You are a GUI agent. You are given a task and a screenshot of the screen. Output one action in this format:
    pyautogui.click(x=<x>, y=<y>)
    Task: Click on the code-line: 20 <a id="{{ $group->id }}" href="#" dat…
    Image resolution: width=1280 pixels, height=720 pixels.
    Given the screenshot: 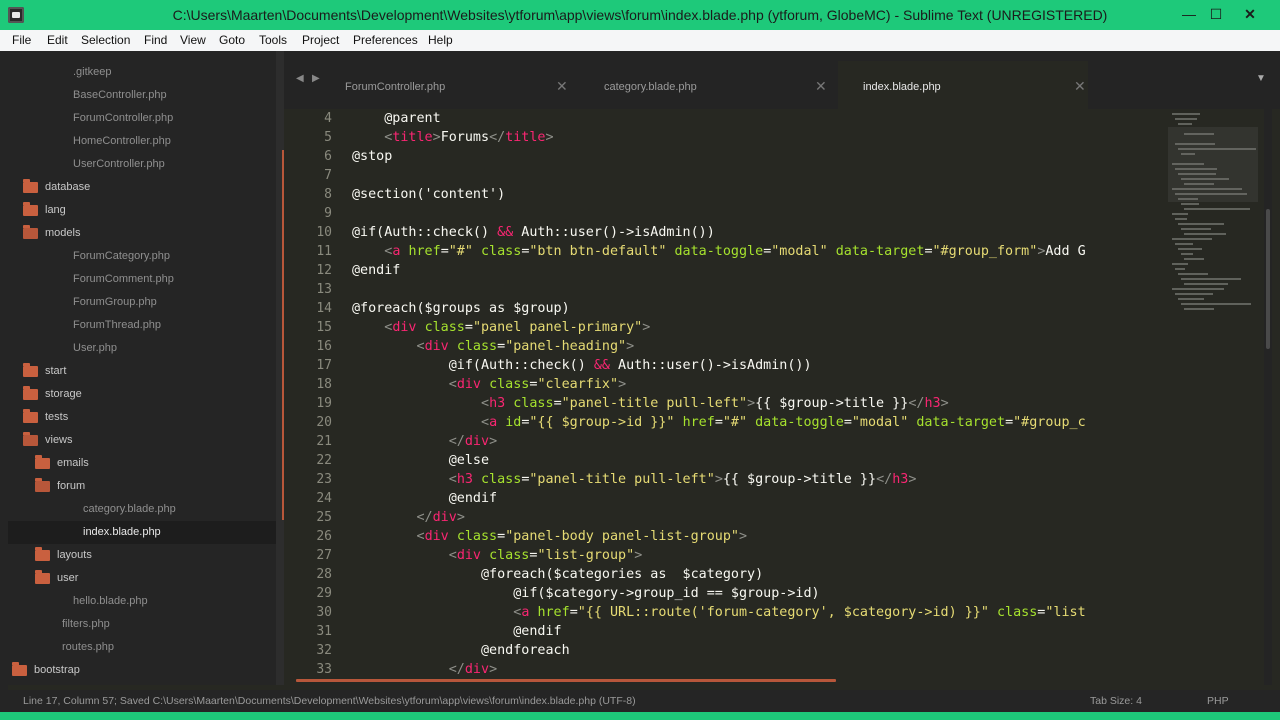 What is the action you would take?
    pyautogui.click(x=728, y=423)
    